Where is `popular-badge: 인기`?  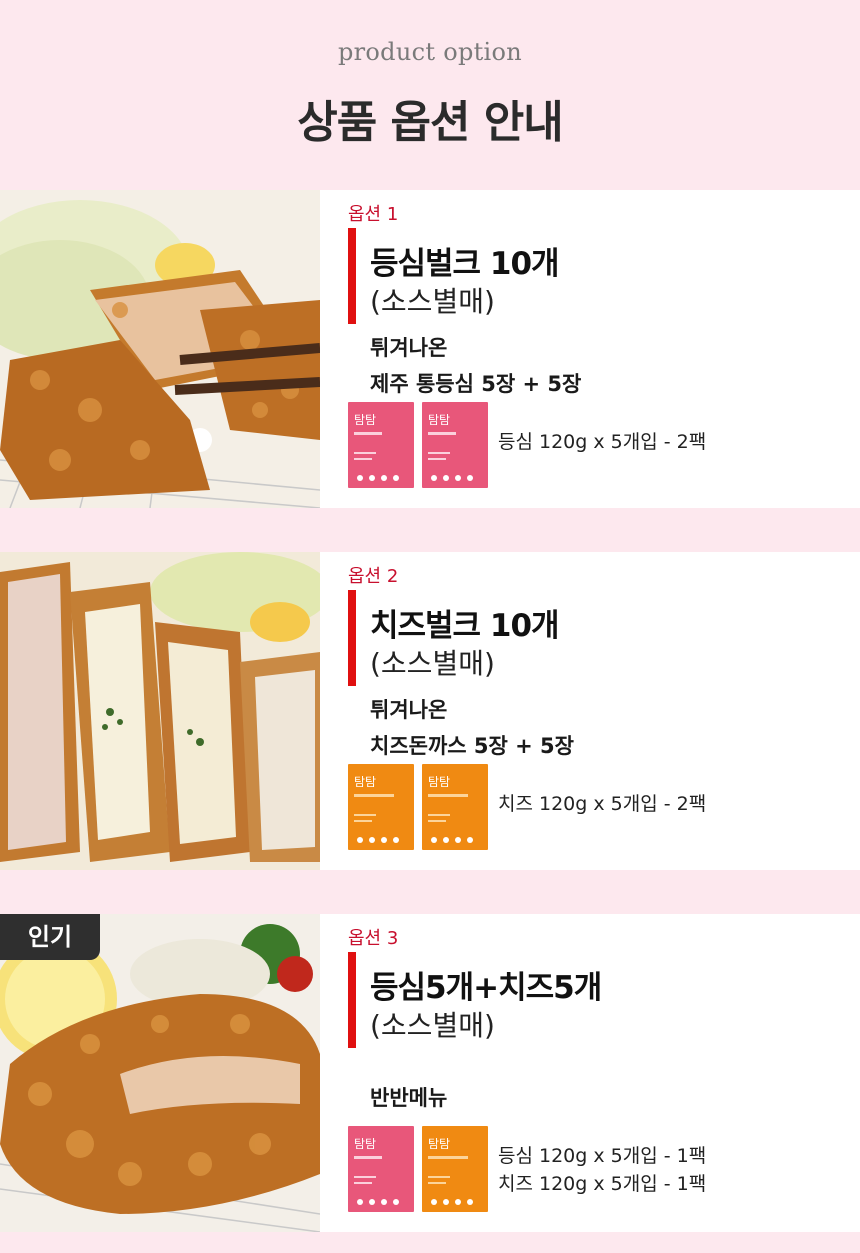
popular-badge: 인기 is located at coordinates (50, 937).